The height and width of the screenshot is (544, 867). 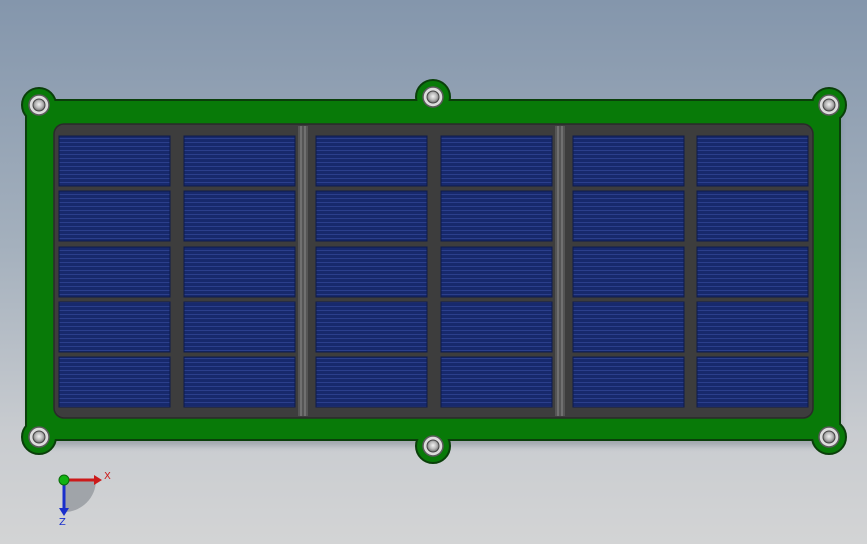 I want to click on axis-triad: X Z, so click(x=84, y=497).